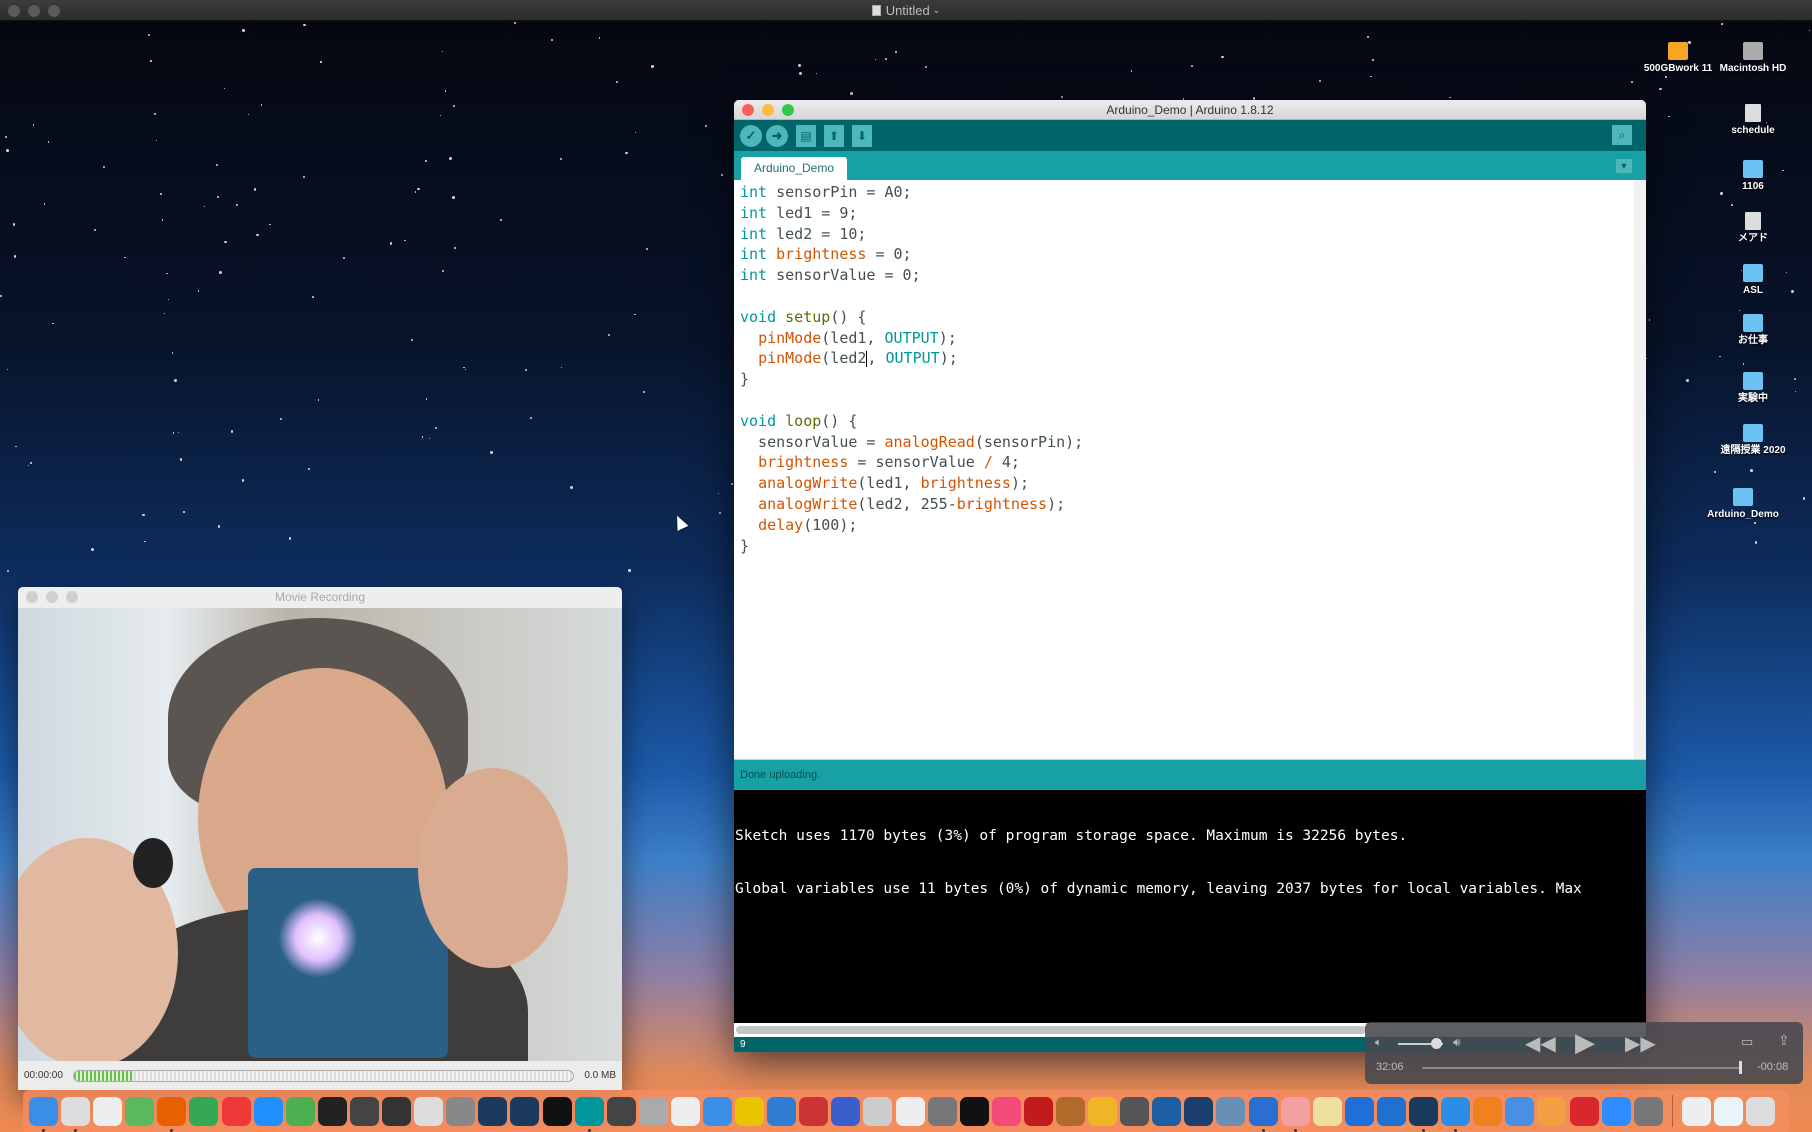 The height and width of the screenshot is (1132, 1812). I want to click on dock-app-free-icon, so click(1167, 1111).